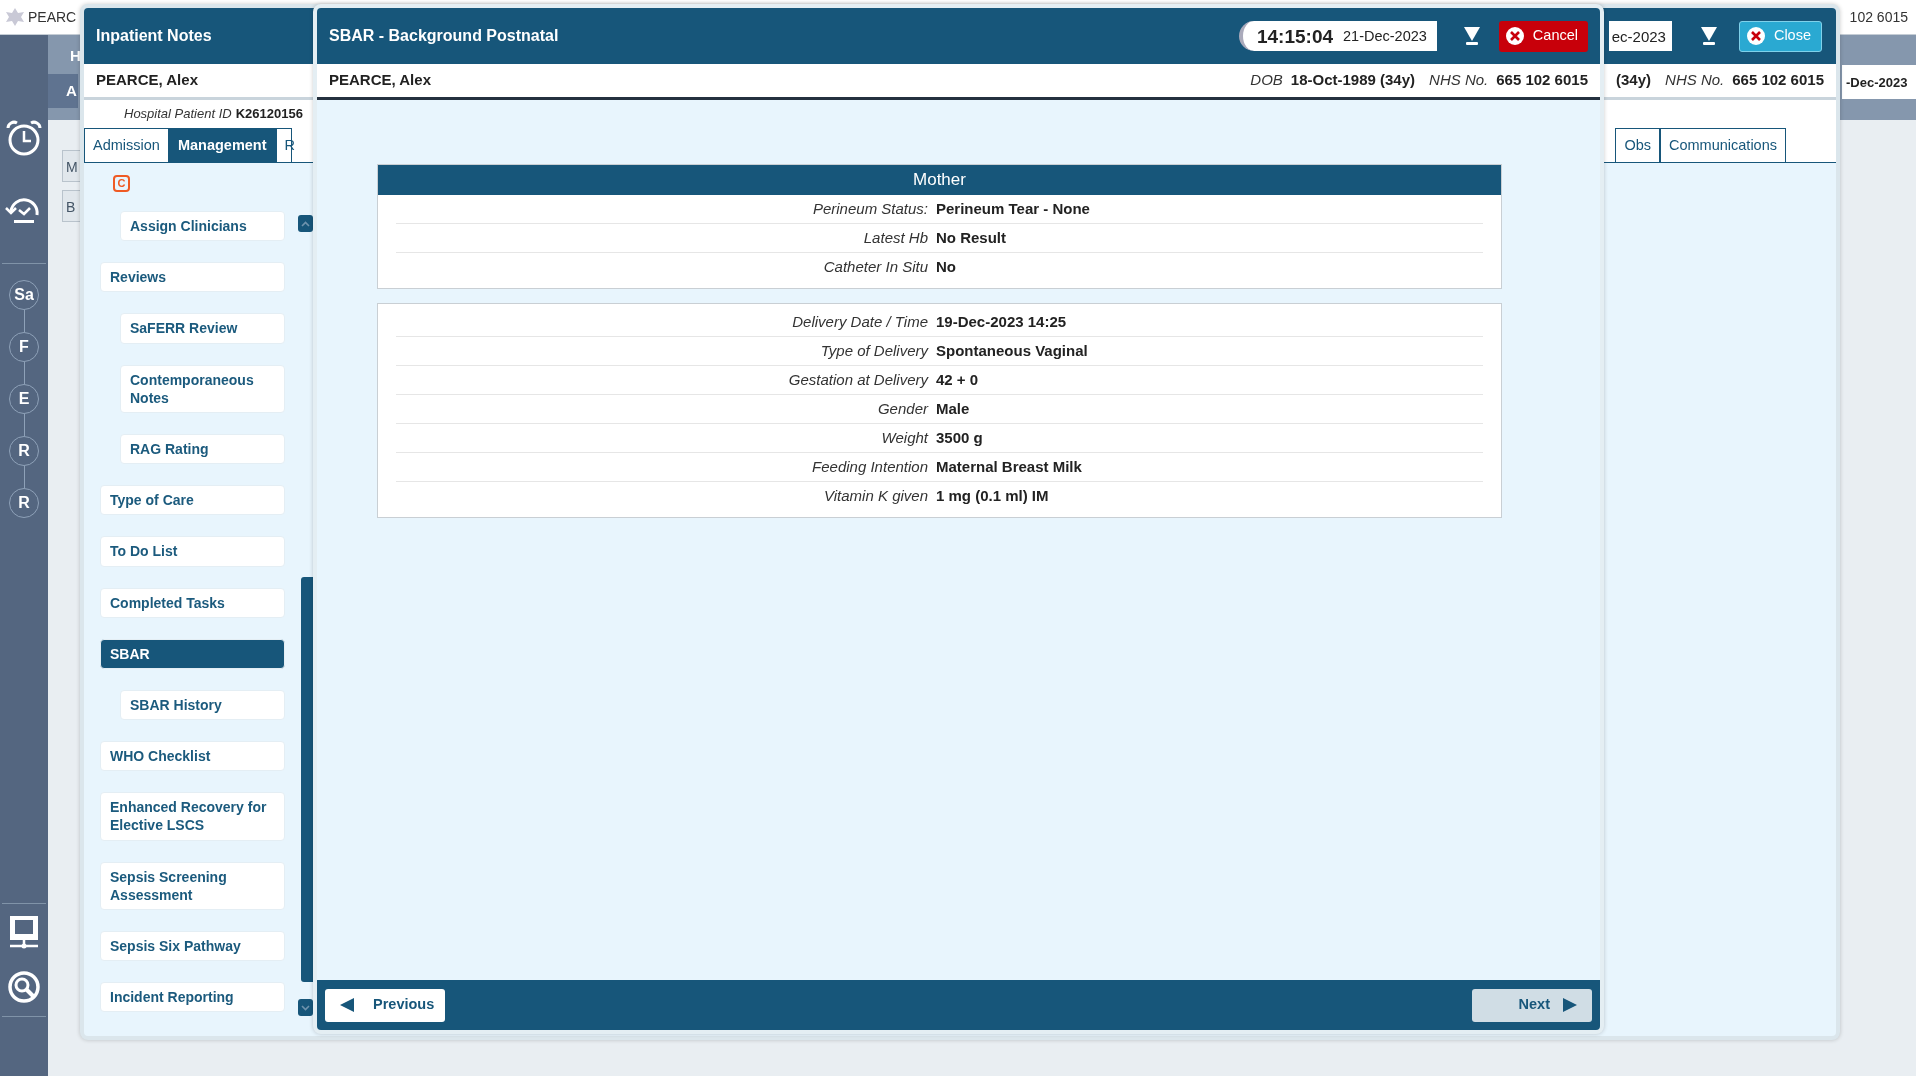 The height and width of the screenshot is (1076, 1916). I want to click on field-label: Perineum Status:, so click(870, 208).